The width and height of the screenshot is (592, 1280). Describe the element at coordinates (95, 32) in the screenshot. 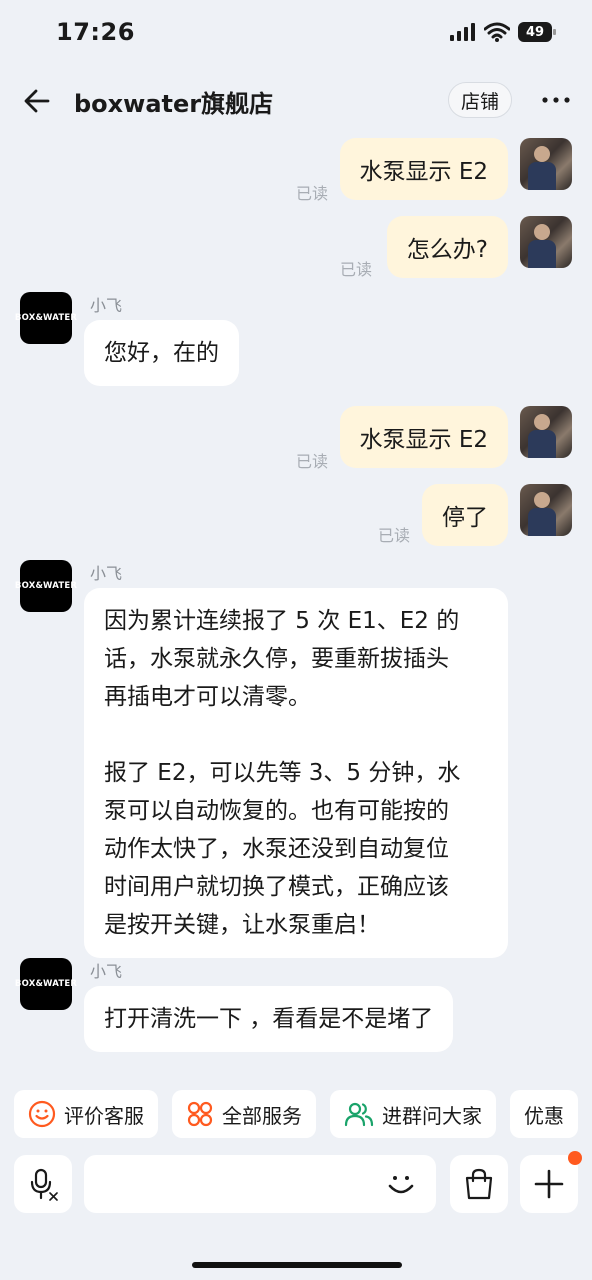

I see `status-time: 17:26` at that location.